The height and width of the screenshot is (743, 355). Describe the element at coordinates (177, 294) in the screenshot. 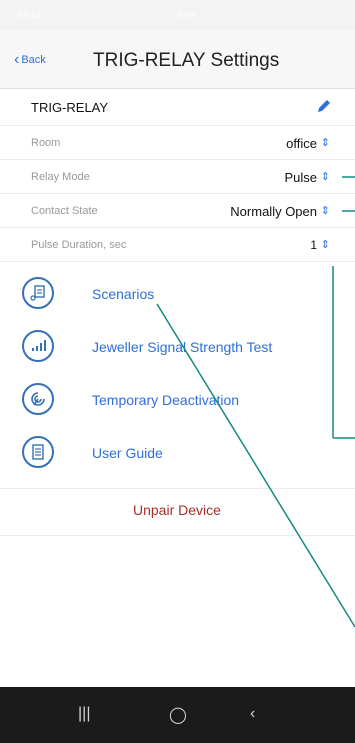

I see `menu-item-scenarios: Scenarios` at that location.